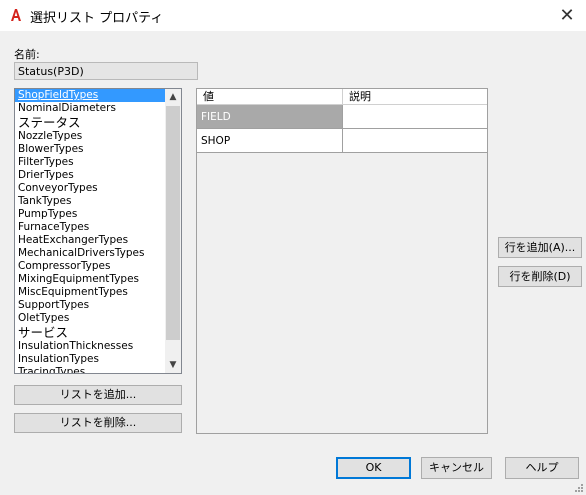 The width and height of the screenshot is (586, 495). I want to click on resize-grip-icon, so click(579, 488).